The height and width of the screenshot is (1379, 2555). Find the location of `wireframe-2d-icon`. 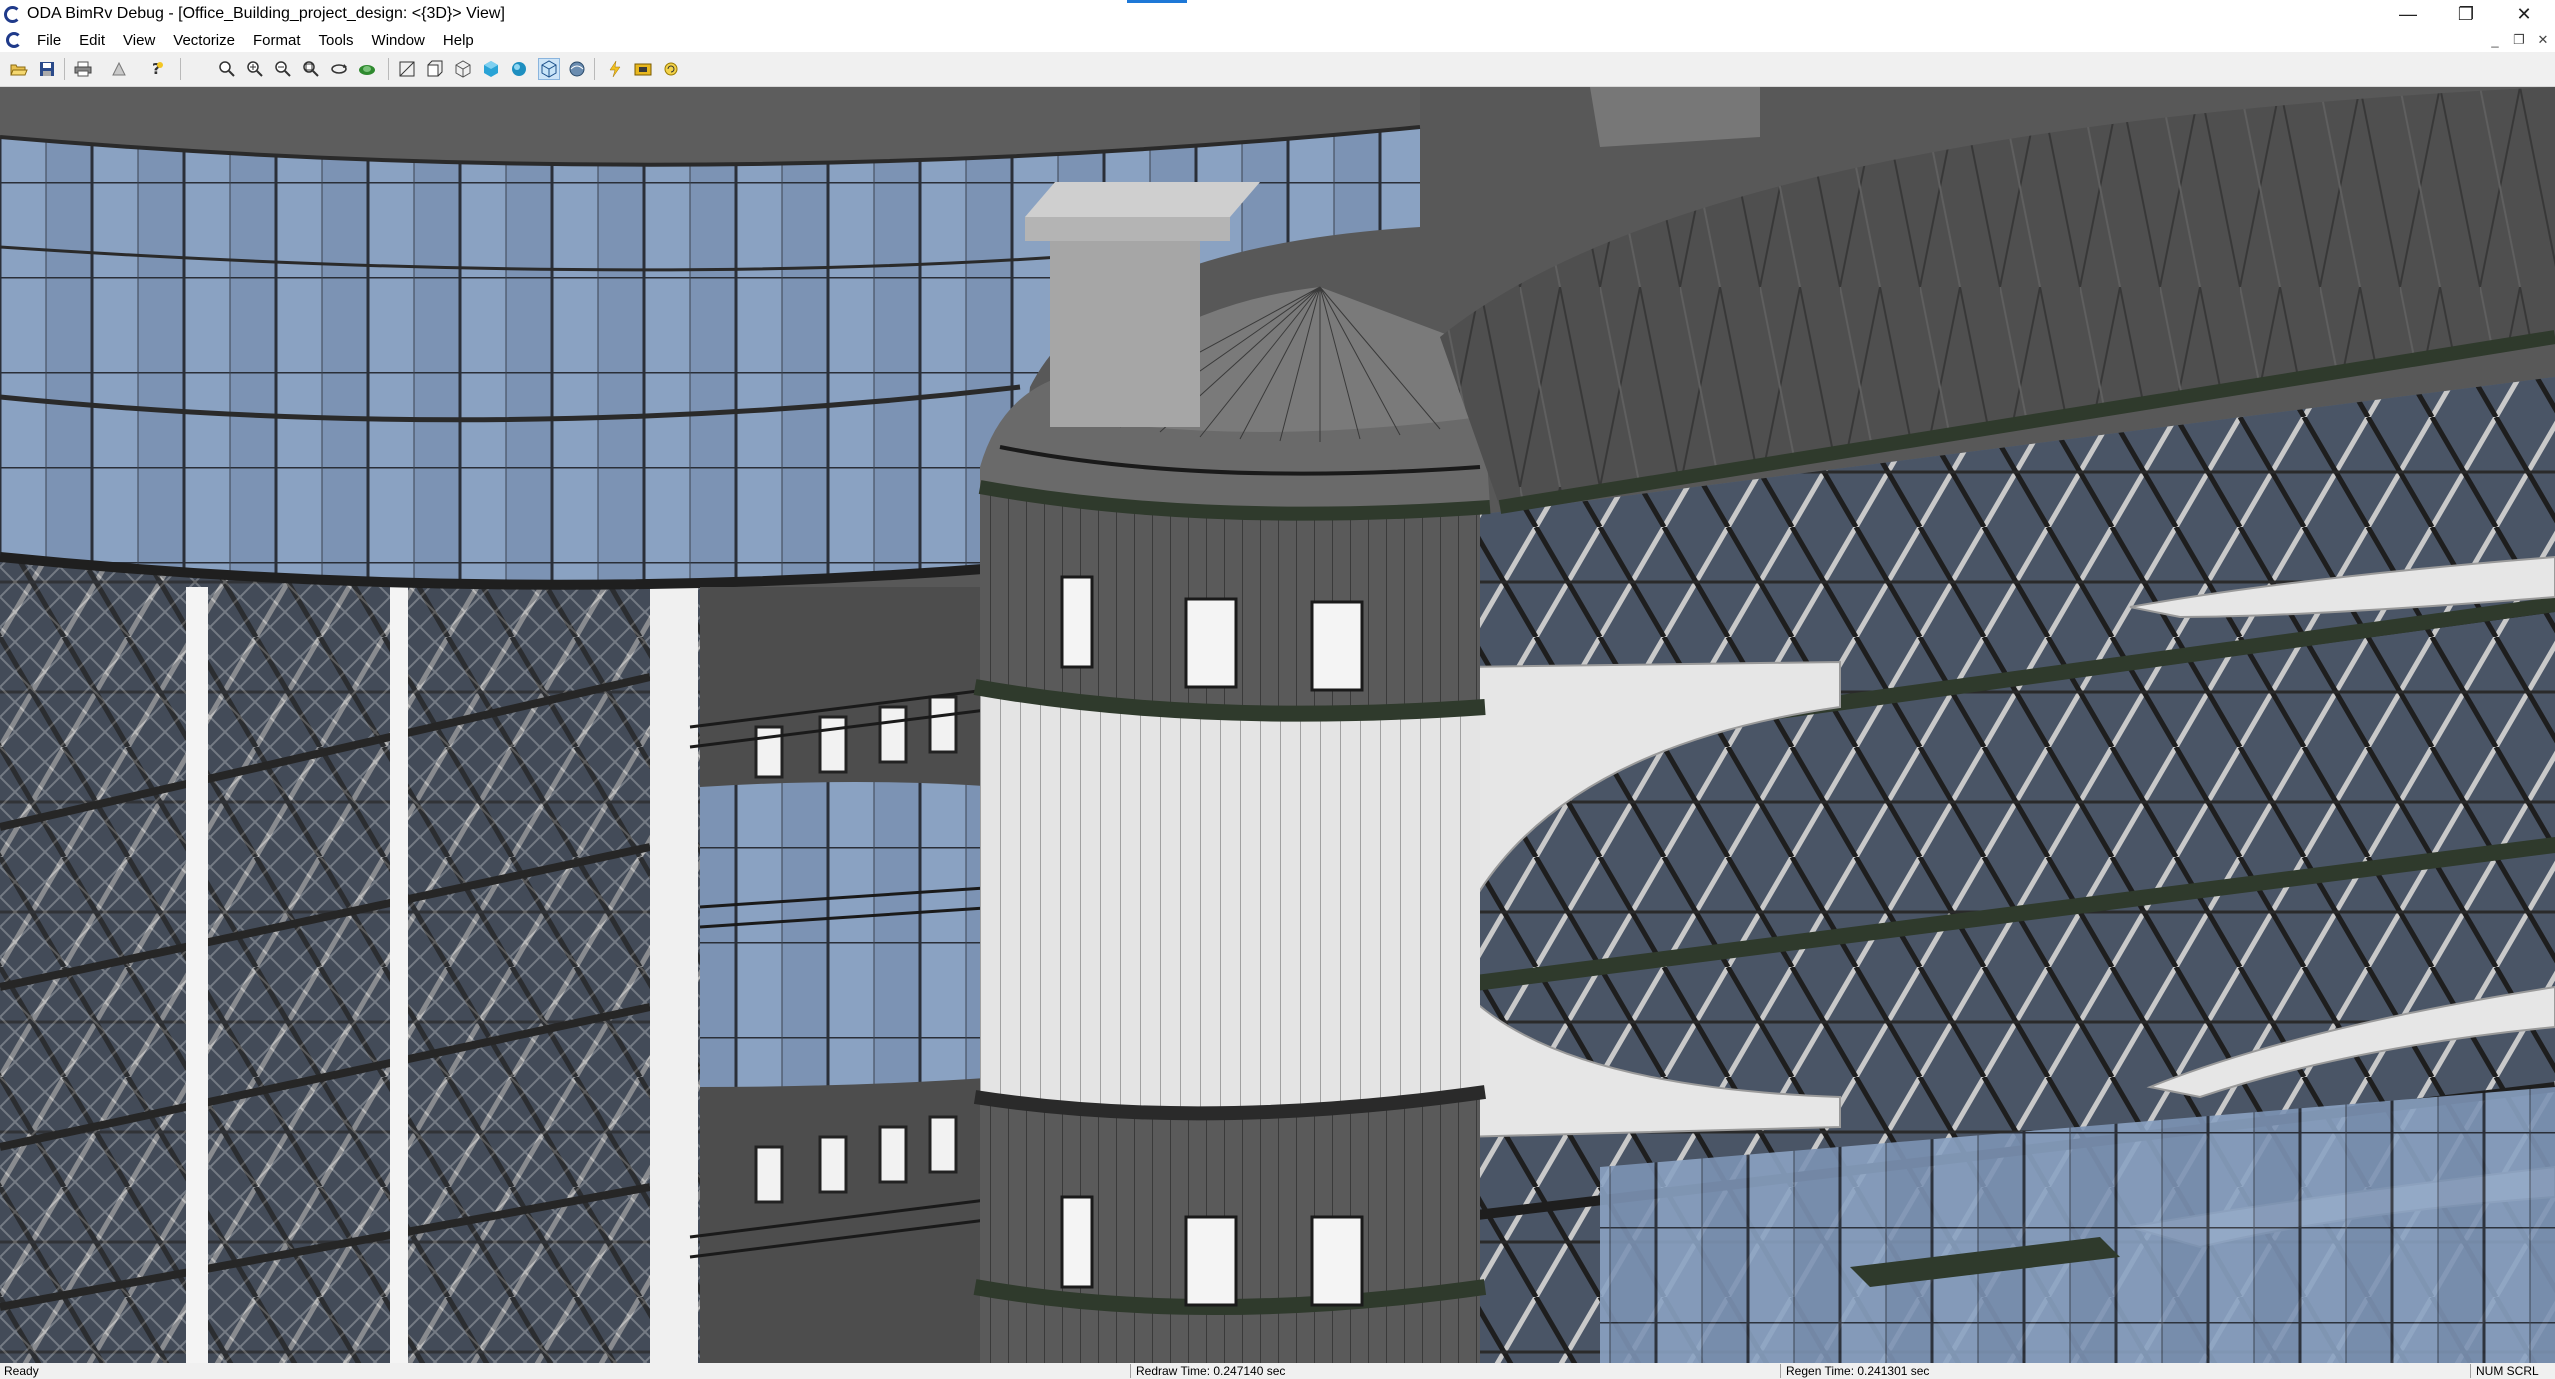

wireframe-2d-icon is located at coordinates (407, 69).